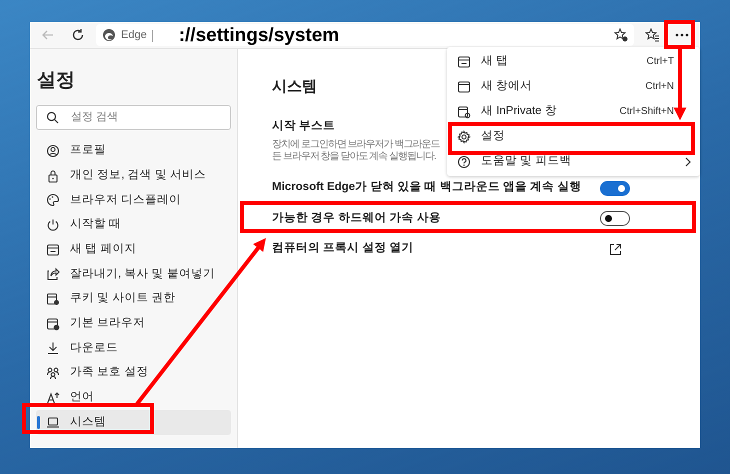  I want to click on chevron-icon, so click(688, 161).